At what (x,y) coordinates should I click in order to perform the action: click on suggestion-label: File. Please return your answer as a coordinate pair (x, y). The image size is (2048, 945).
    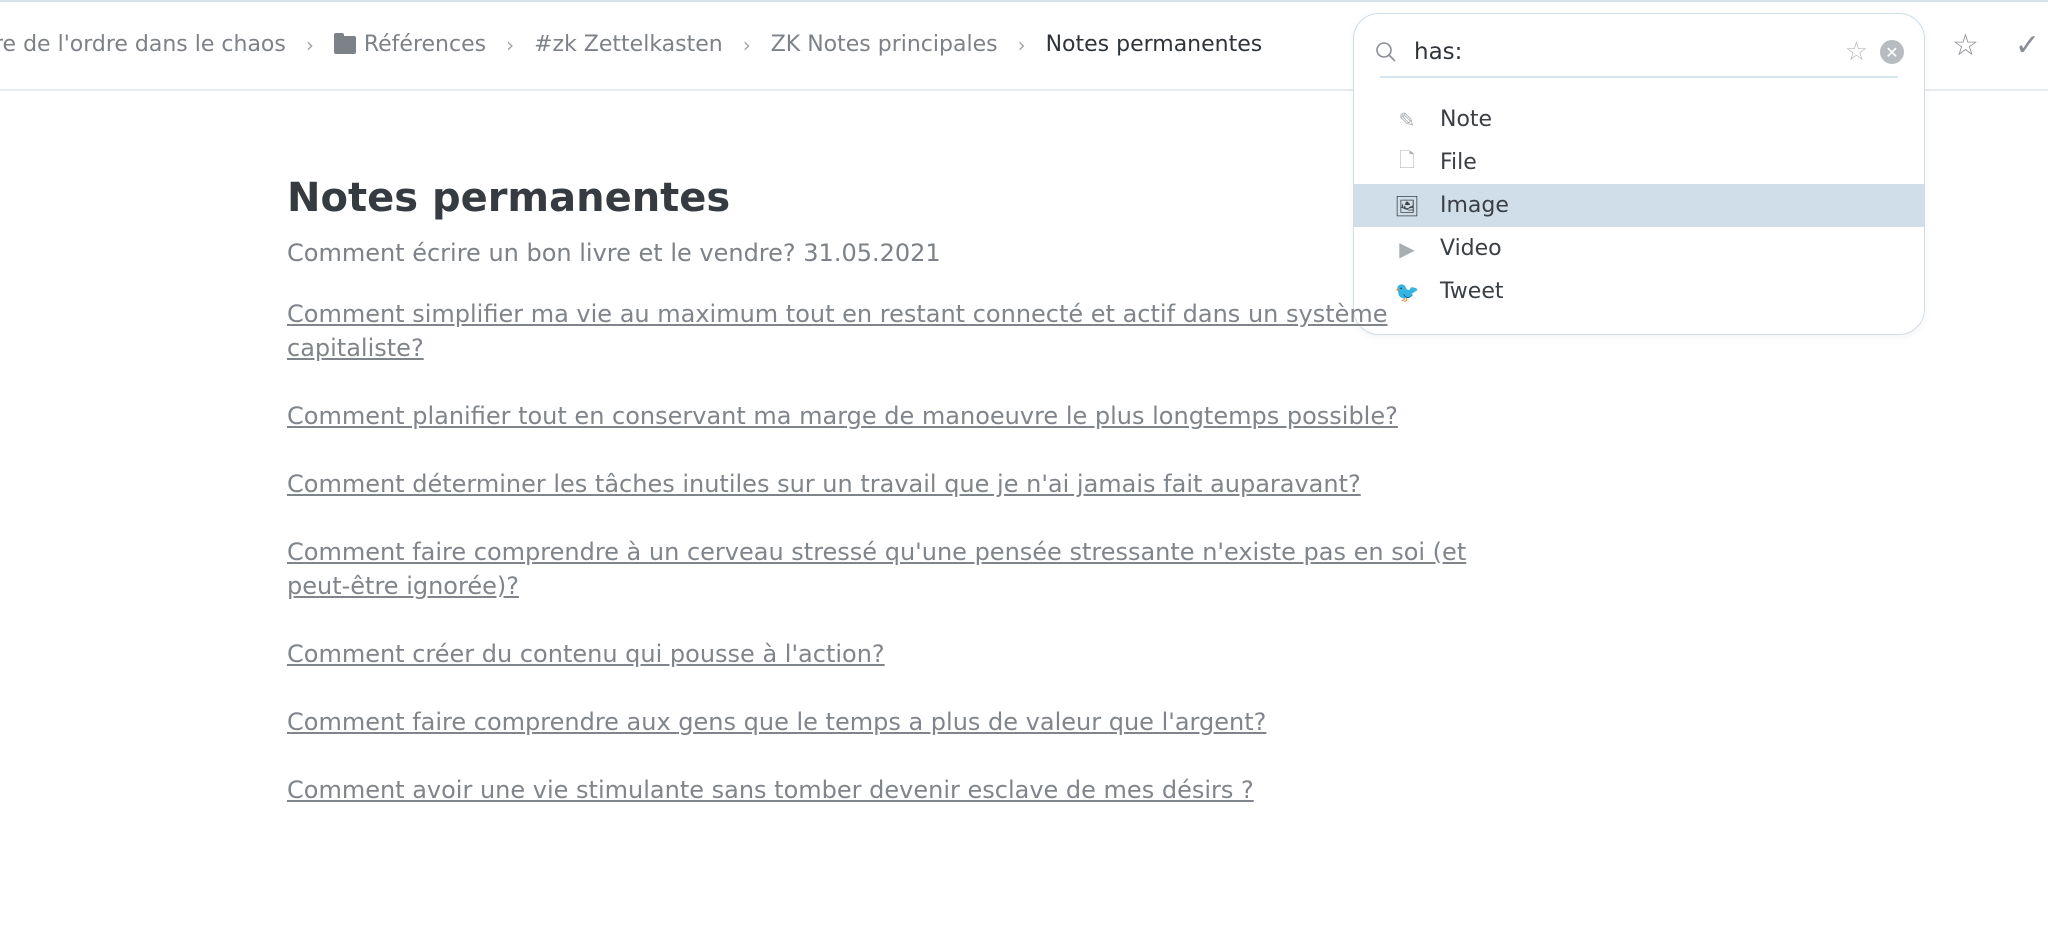
    Looking at the image, I should click on (1458, 162).